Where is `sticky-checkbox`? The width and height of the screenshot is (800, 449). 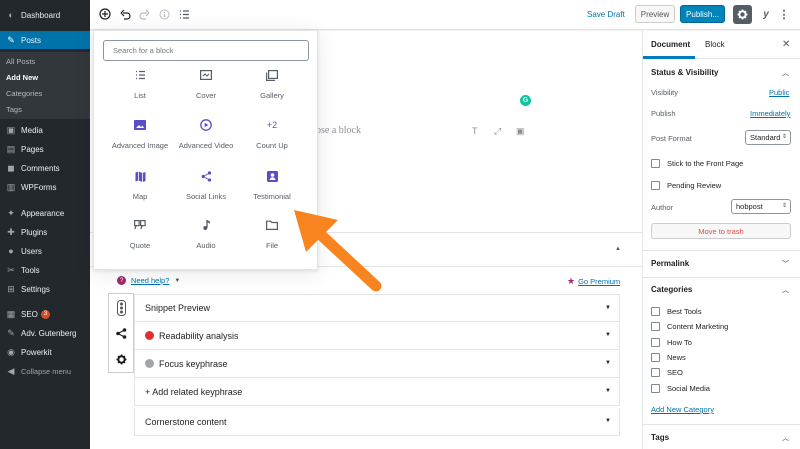
sticky-checkbox is located at coordinates (655, 163).